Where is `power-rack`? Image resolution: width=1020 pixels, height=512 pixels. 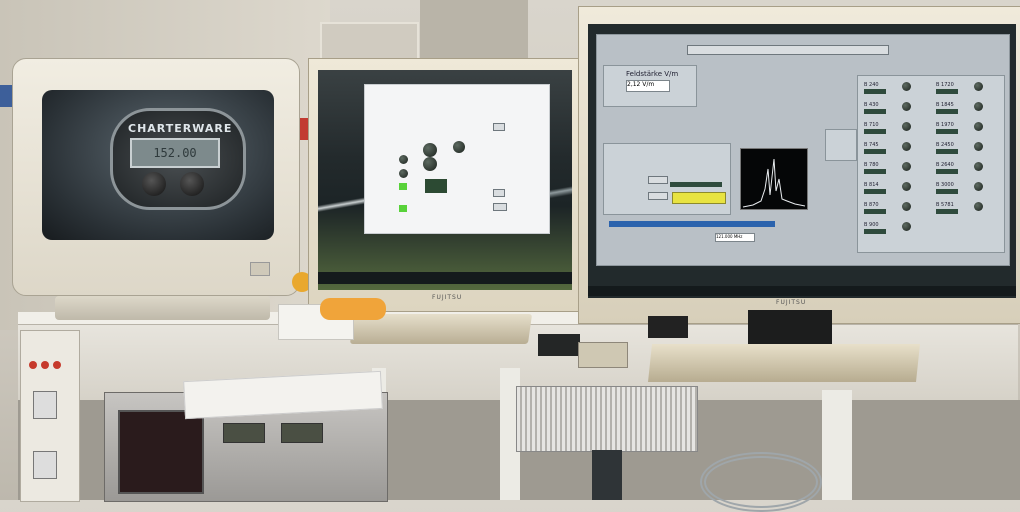 power-rack is located at coordinates (50, 416).